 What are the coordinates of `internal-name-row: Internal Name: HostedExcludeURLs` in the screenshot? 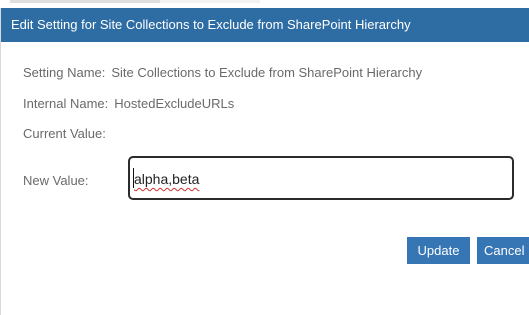 It's located at (128, 103).